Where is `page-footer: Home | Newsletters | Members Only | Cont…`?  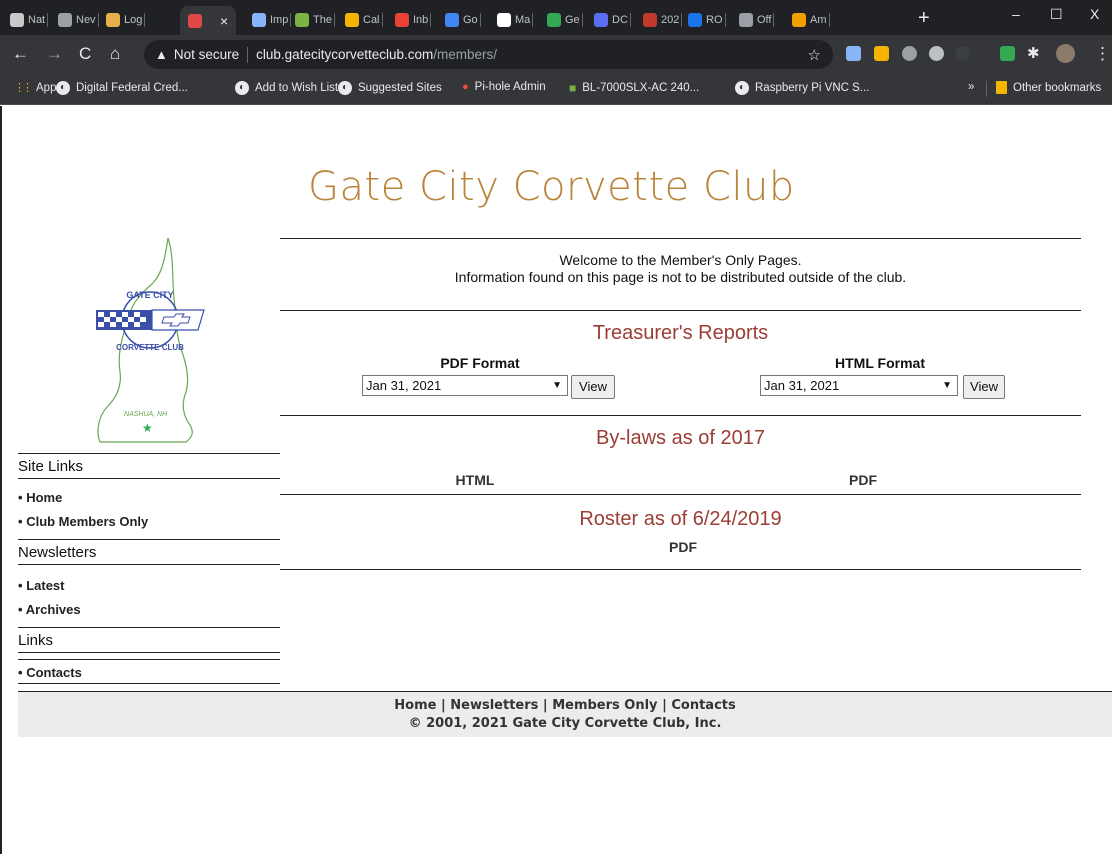 page-footer: Home | Newsletters | Members Only | Cont… is located at coordinates (565, 714).